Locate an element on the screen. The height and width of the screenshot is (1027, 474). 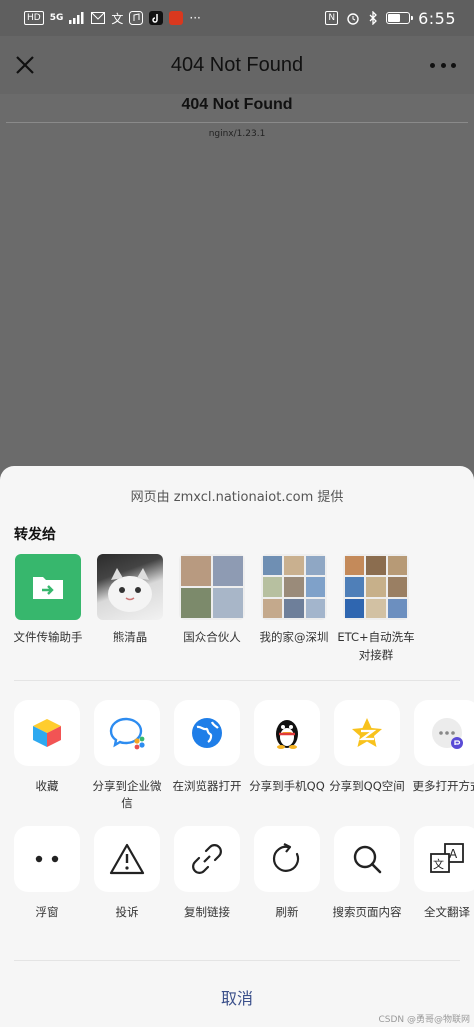
float-window-icon is located at coordinates (47, 859).